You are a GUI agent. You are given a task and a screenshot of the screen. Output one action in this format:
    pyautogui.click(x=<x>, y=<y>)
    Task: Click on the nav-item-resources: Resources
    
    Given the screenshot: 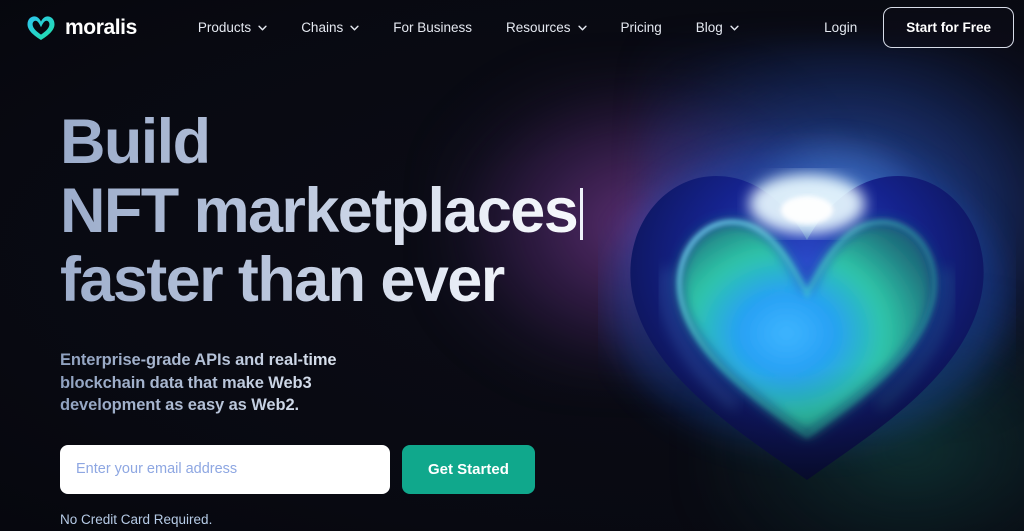 What is the action you would take?
    pyautogui.click(x=546, y=27)
    